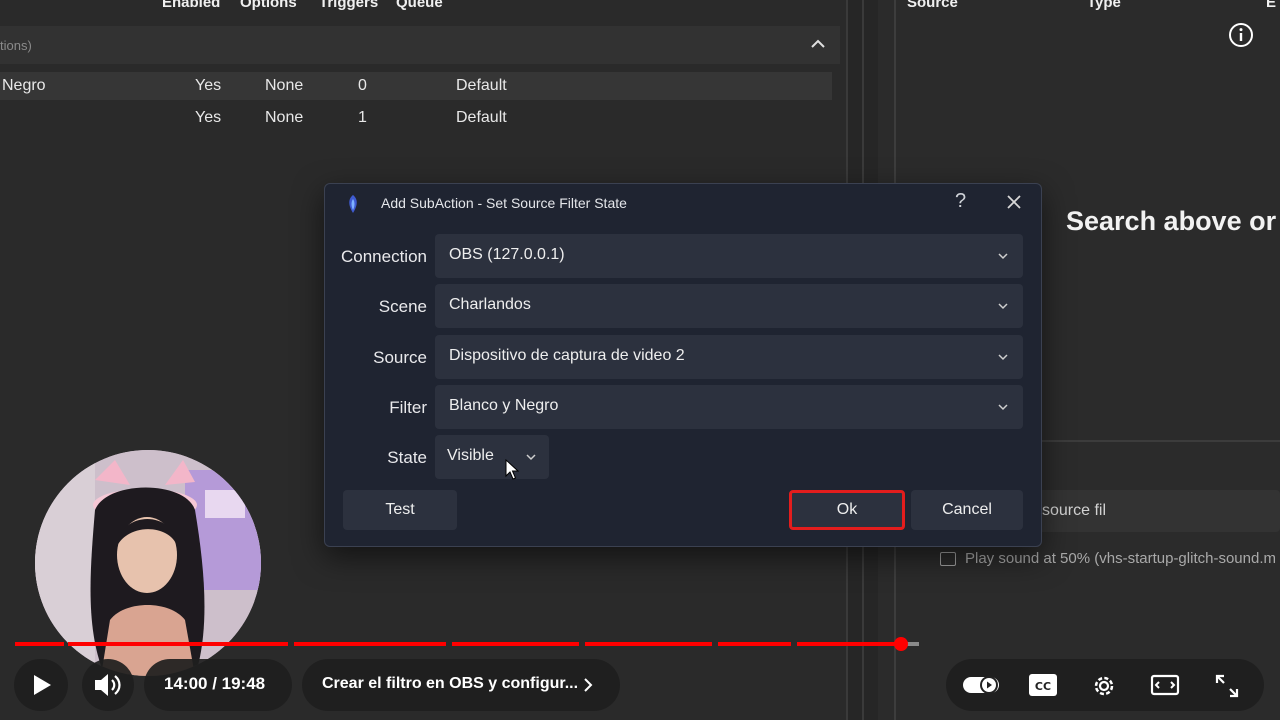 Image resolution: width=1280 pixels, height=720 pixels. What do you see at coordinates (588, 685) in the screenshot?
I see `chevron-right-icon` at bounding box center [588, 685].